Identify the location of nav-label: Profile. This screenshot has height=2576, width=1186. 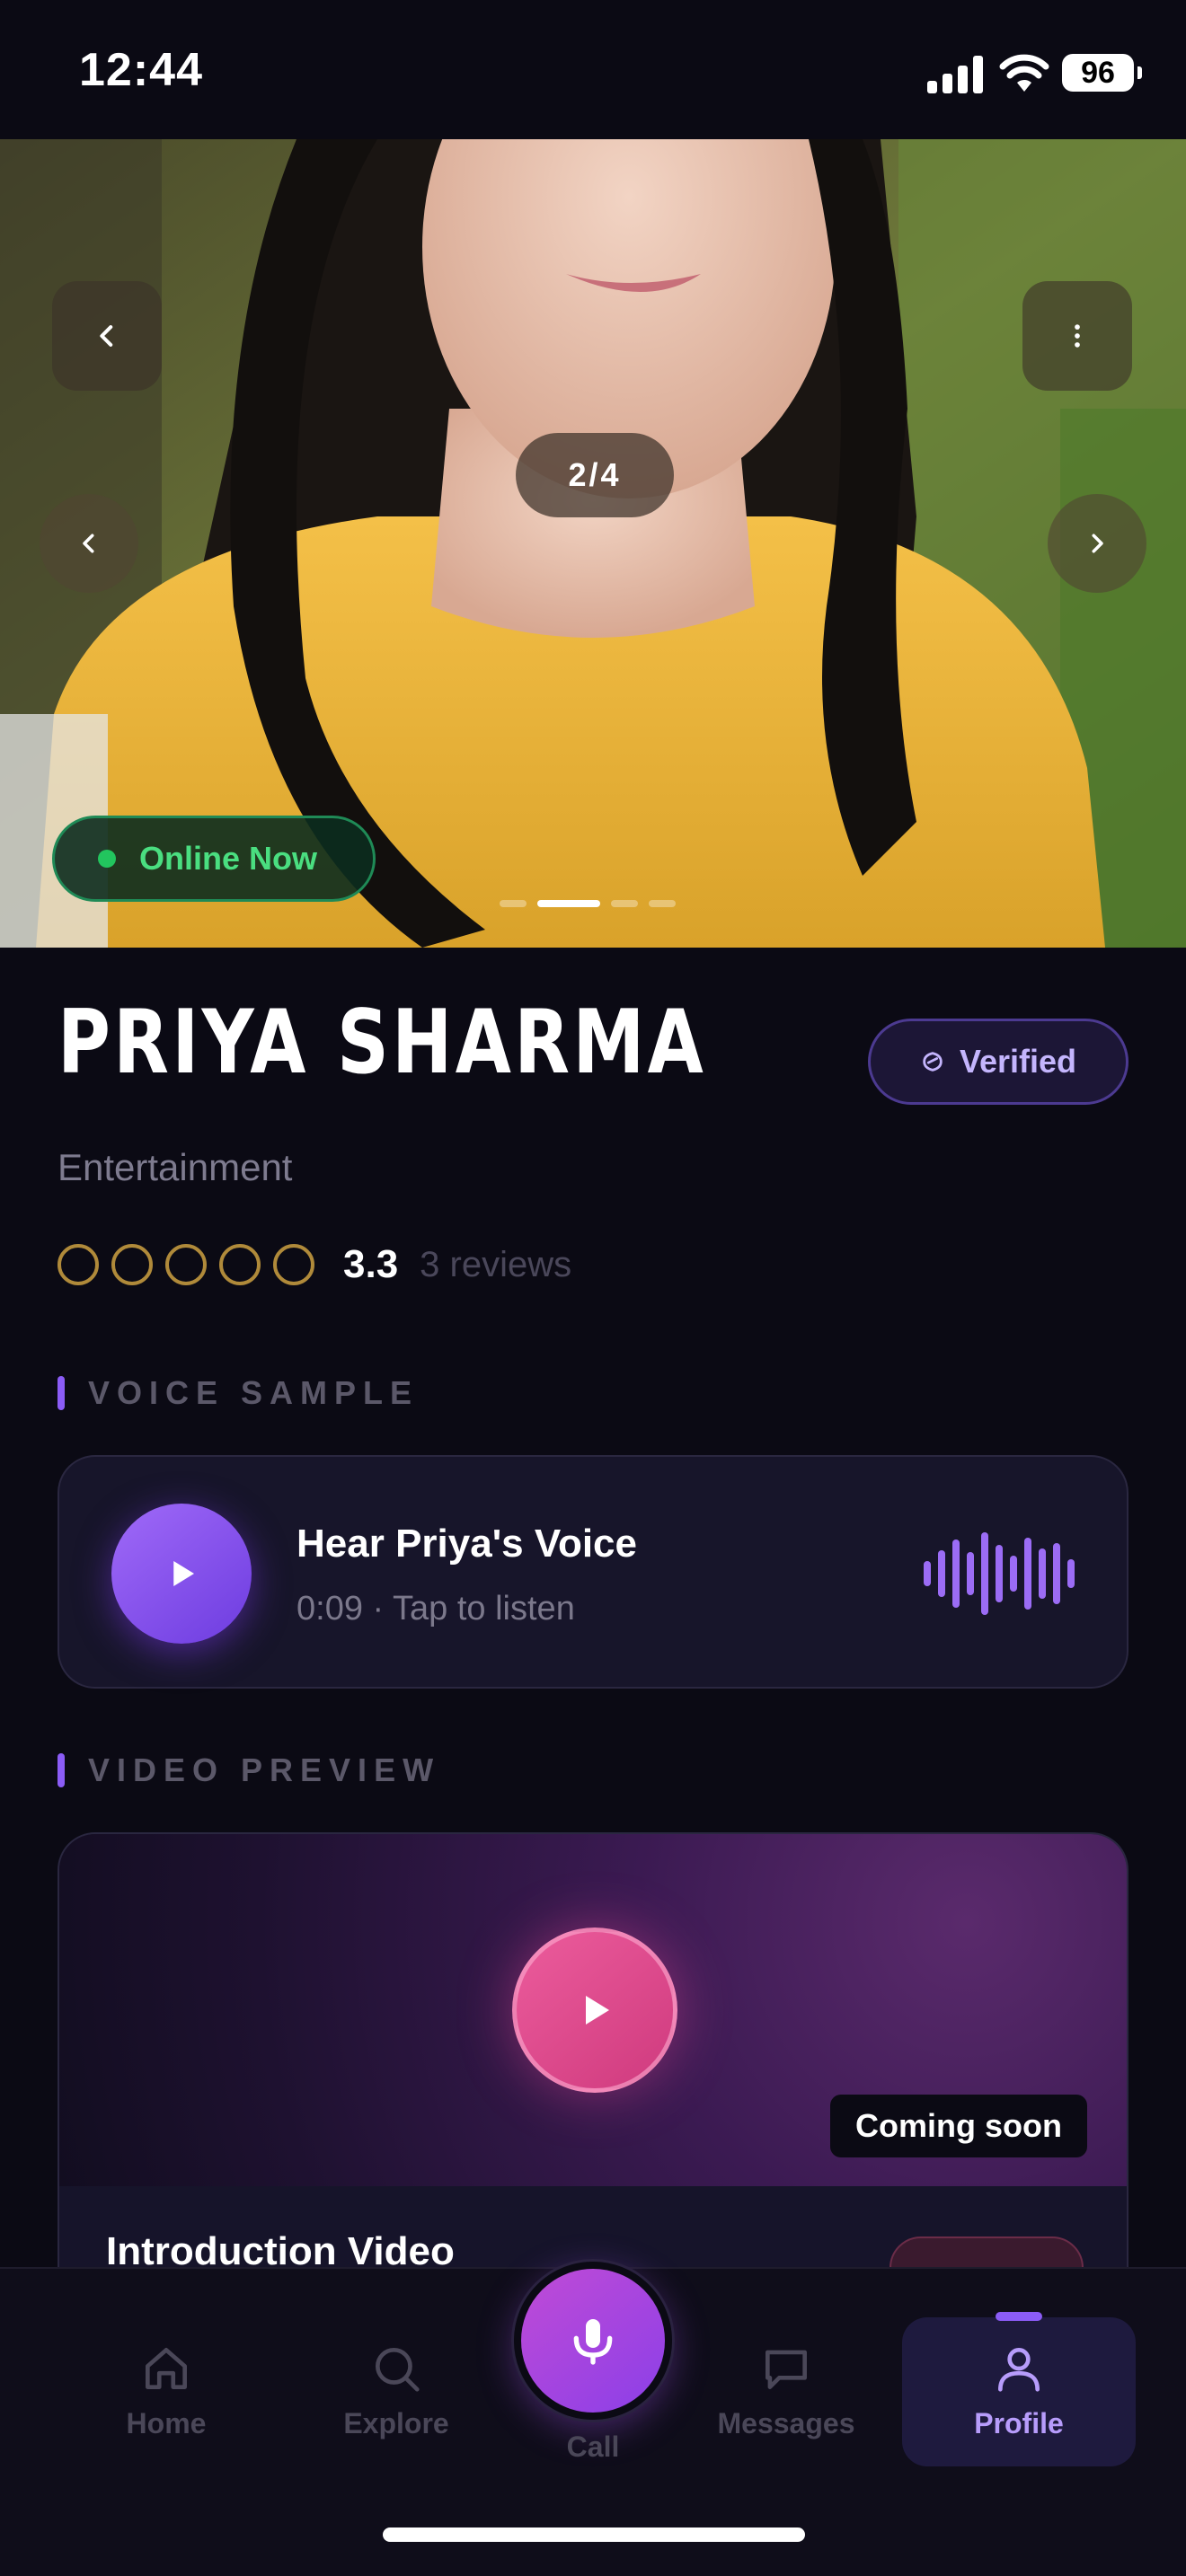
(1019, 2423).